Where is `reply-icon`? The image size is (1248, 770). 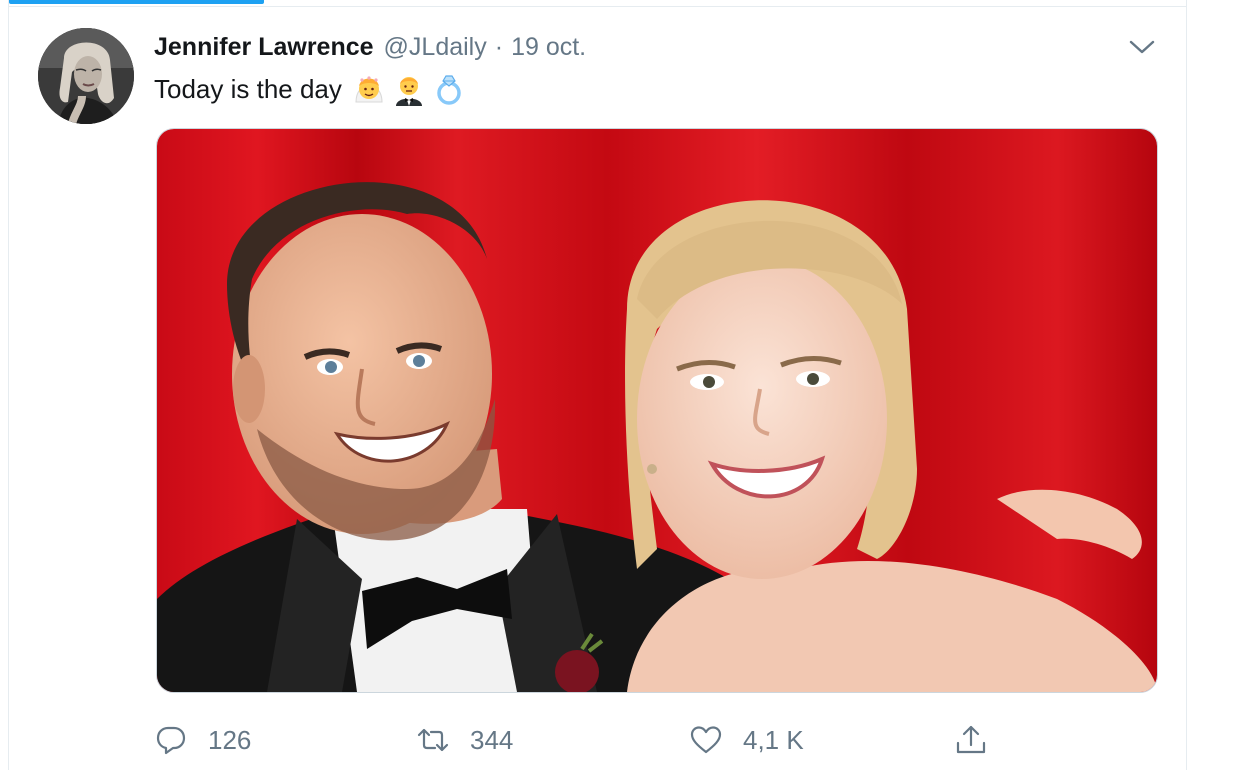 reply-icon is located at coordinates (171, 740).